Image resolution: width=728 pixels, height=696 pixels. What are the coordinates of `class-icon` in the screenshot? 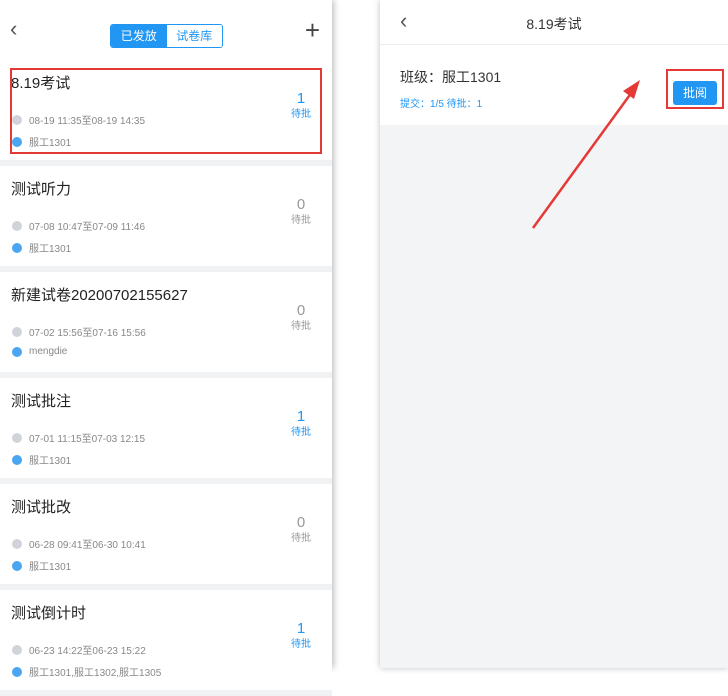 It's located at (17, 671).